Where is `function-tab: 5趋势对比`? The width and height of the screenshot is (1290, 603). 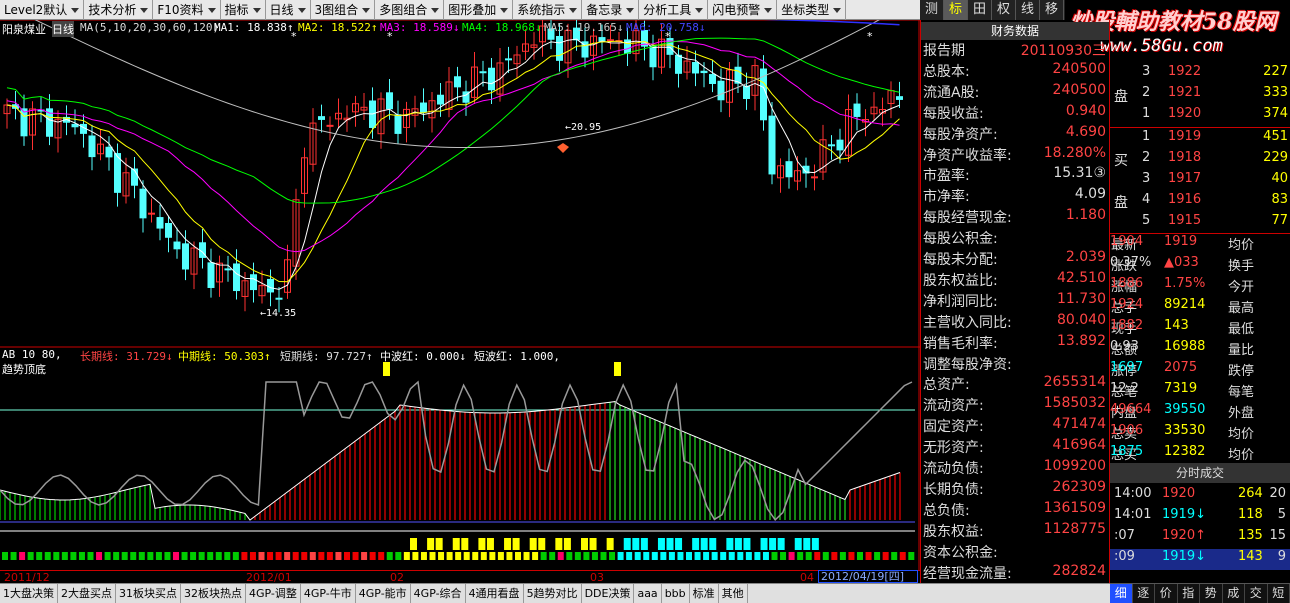 function-tab: 5趋势对比 is located at coordinates (553, 593).